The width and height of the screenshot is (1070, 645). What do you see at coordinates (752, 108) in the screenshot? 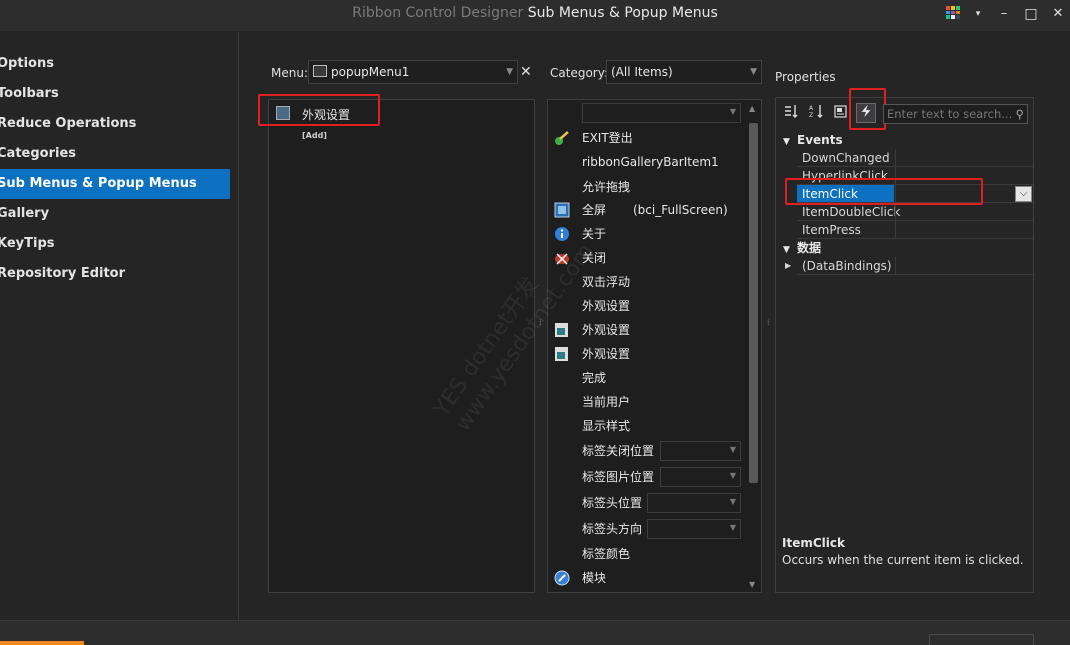
I see `scroll-up-icon: ▲` at bounding box center [752, 108].